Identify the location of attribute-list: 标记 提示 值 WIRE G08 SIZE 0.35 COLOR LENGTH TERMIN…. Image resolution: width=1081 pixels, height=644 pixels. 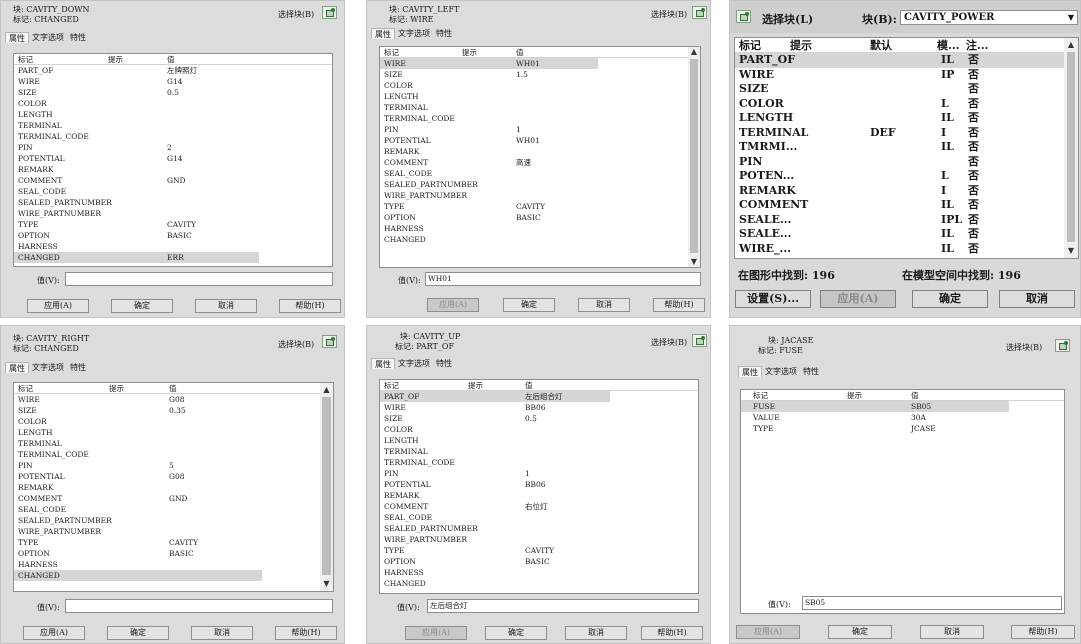
(173, 487).